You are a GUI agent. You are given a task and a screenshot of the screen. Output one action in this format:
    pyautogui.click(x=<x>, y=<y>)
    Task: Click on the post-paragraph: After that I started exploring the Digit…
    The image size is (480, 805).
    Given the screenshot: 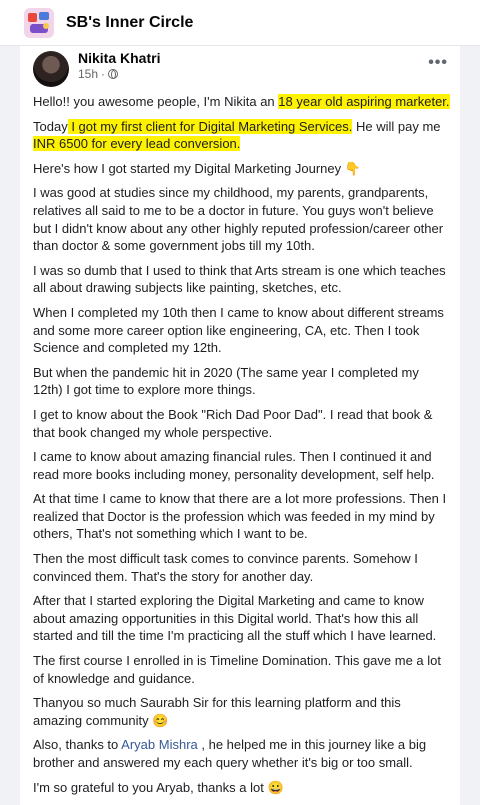 What is the action you would take?
    pyautogui.click(x=235, y=618)
    